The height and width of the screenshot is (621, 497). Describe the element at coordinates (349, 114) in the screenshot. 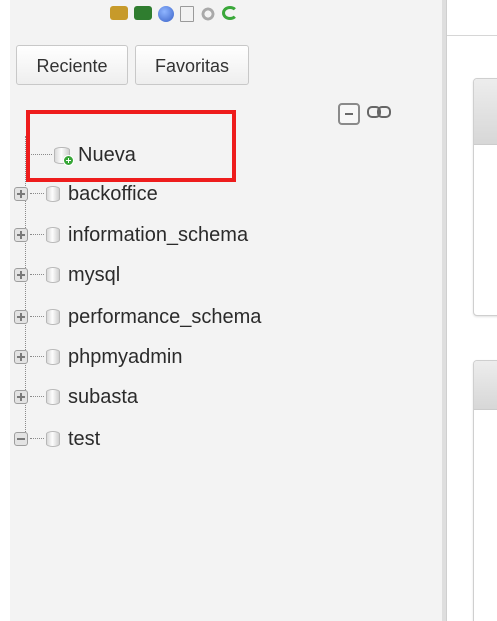

I see `collapse-all-icon` at that location.